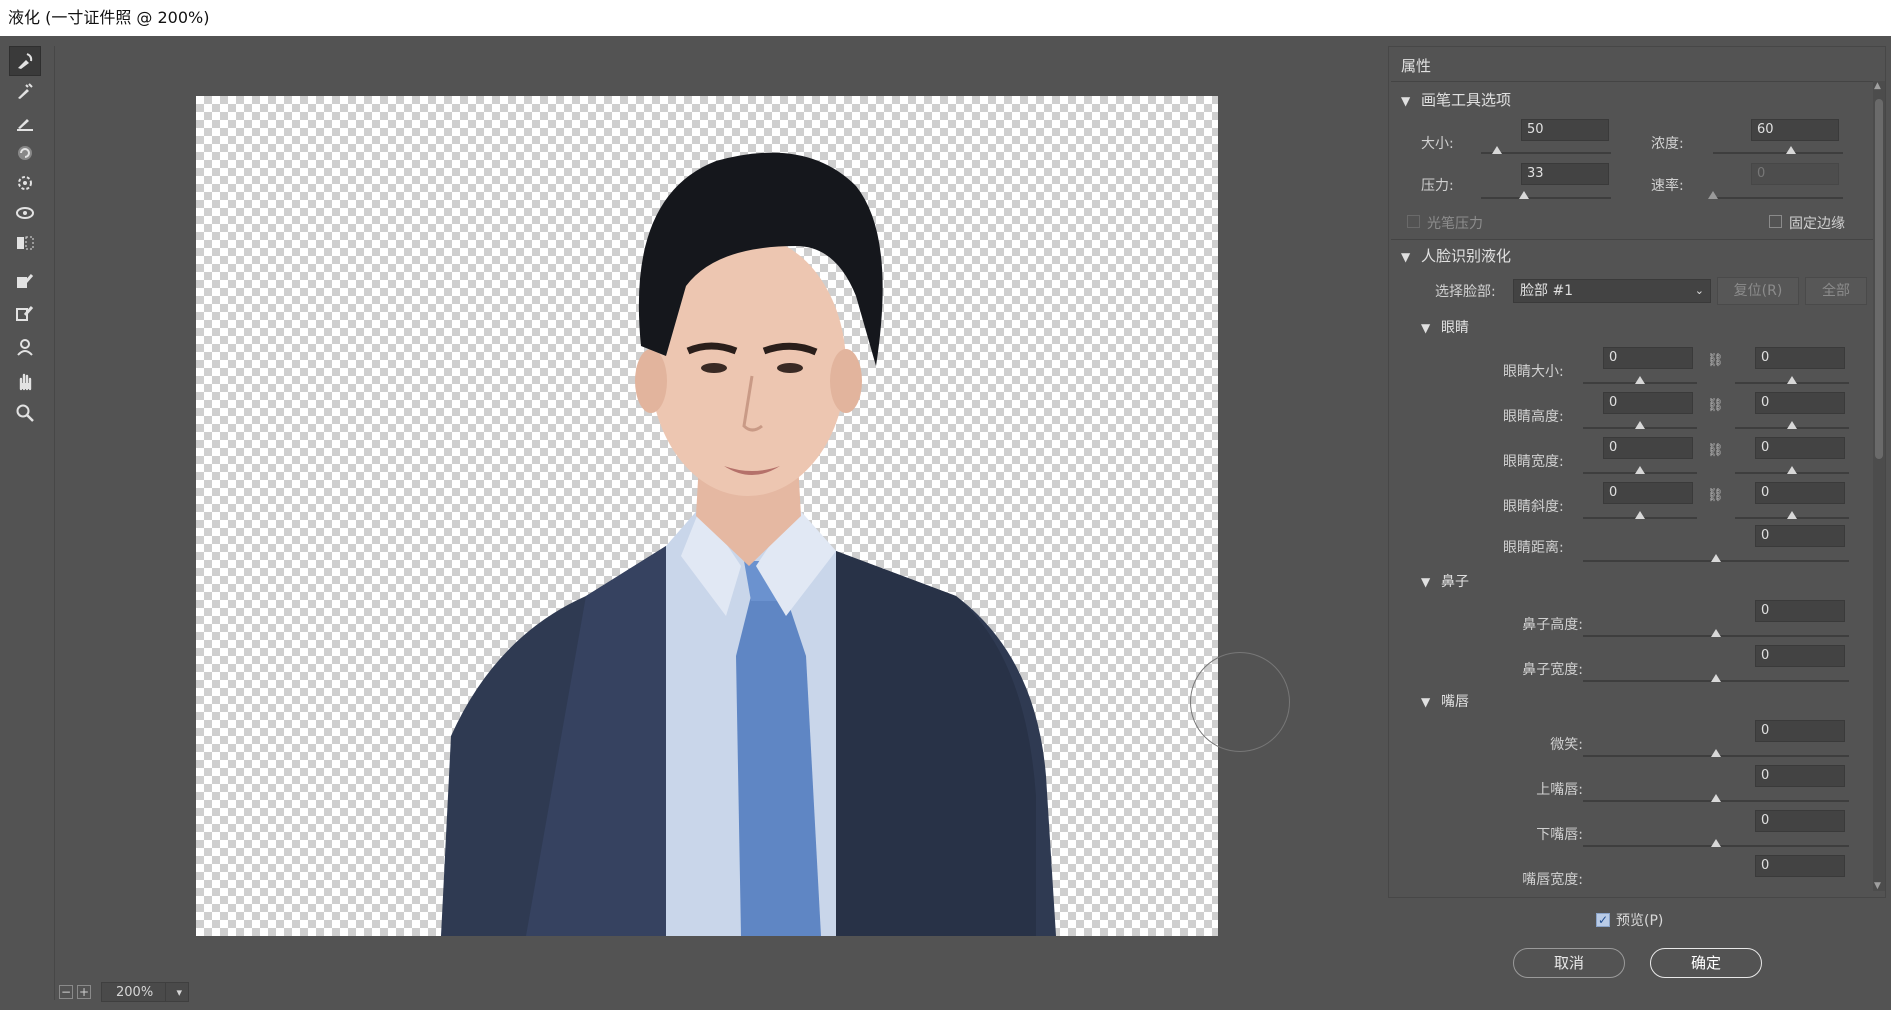 This screenshot has height=1010, width=1891. Describe the element at coordinates (1546, 195) in the screenshot. I see `pressure-slider` at that location.